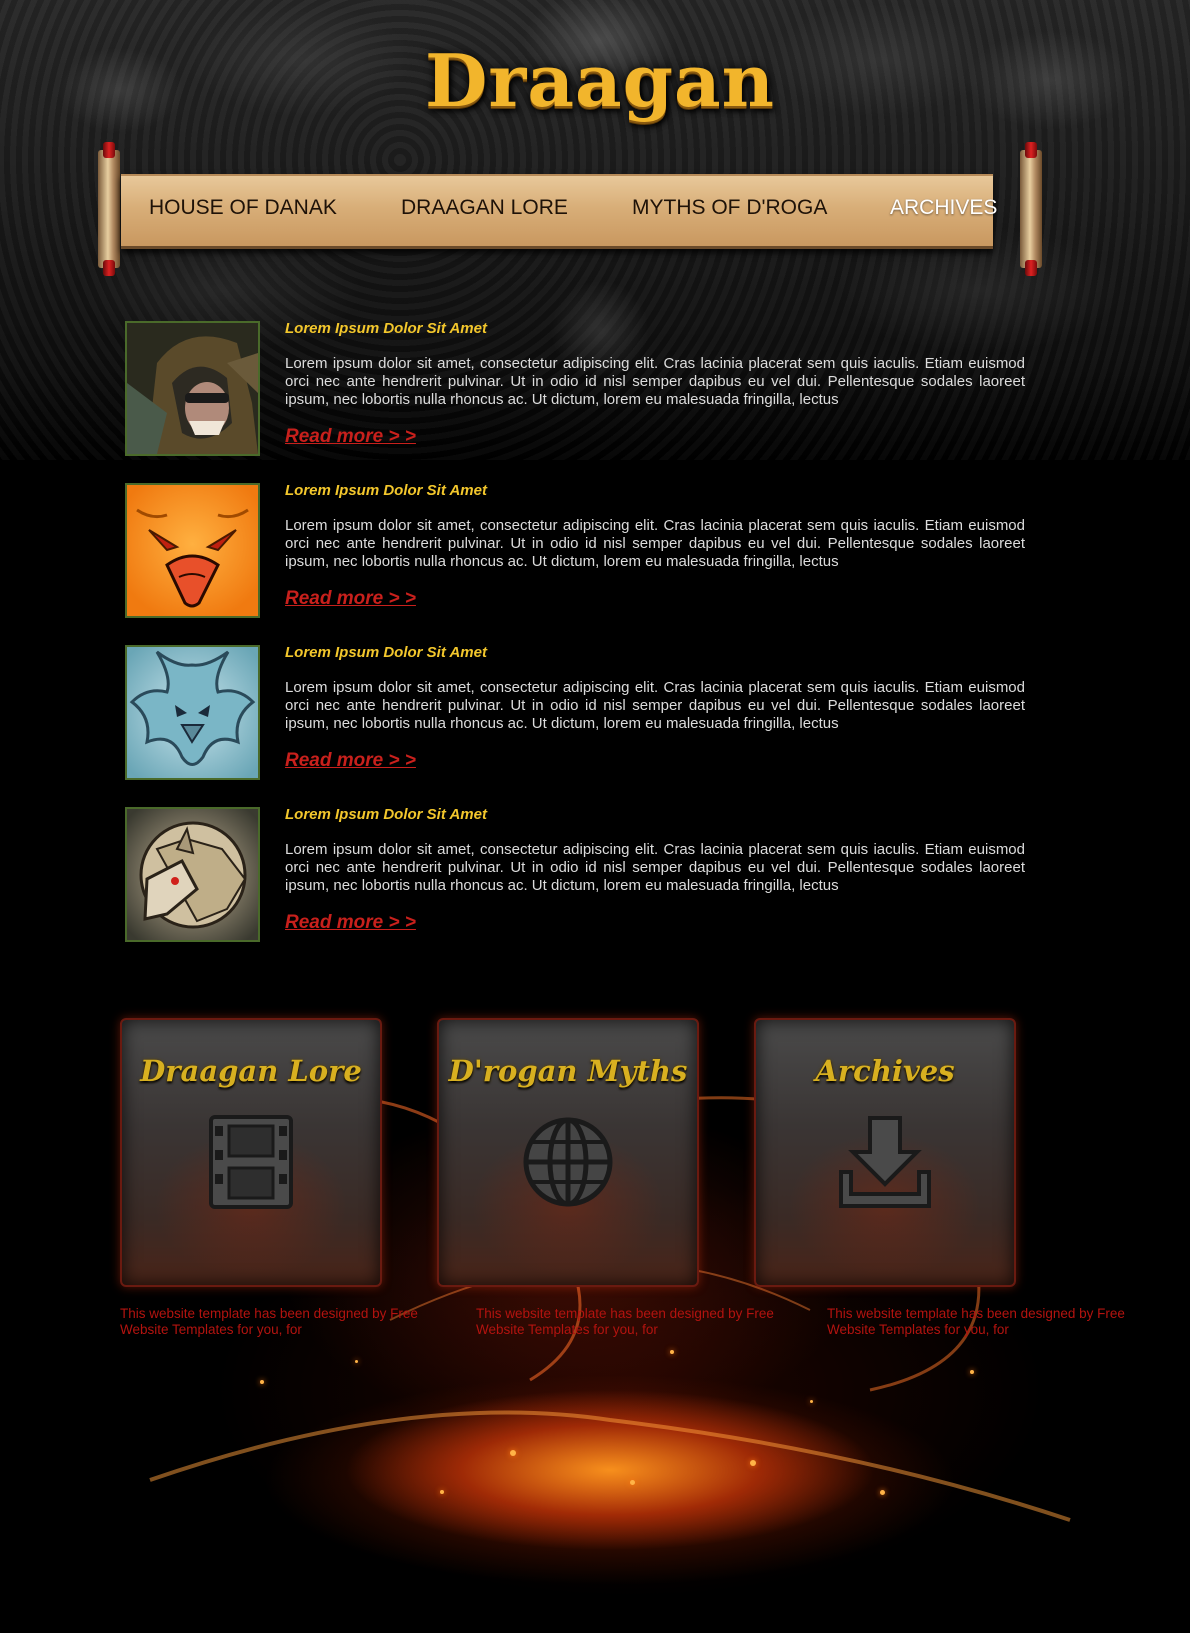 This screenshot has height=1633, width=1198. What do you see at coordinates (251, 1162) in the screenshot?
I see `film-strip-icon` at bounding box center [251, 1162].